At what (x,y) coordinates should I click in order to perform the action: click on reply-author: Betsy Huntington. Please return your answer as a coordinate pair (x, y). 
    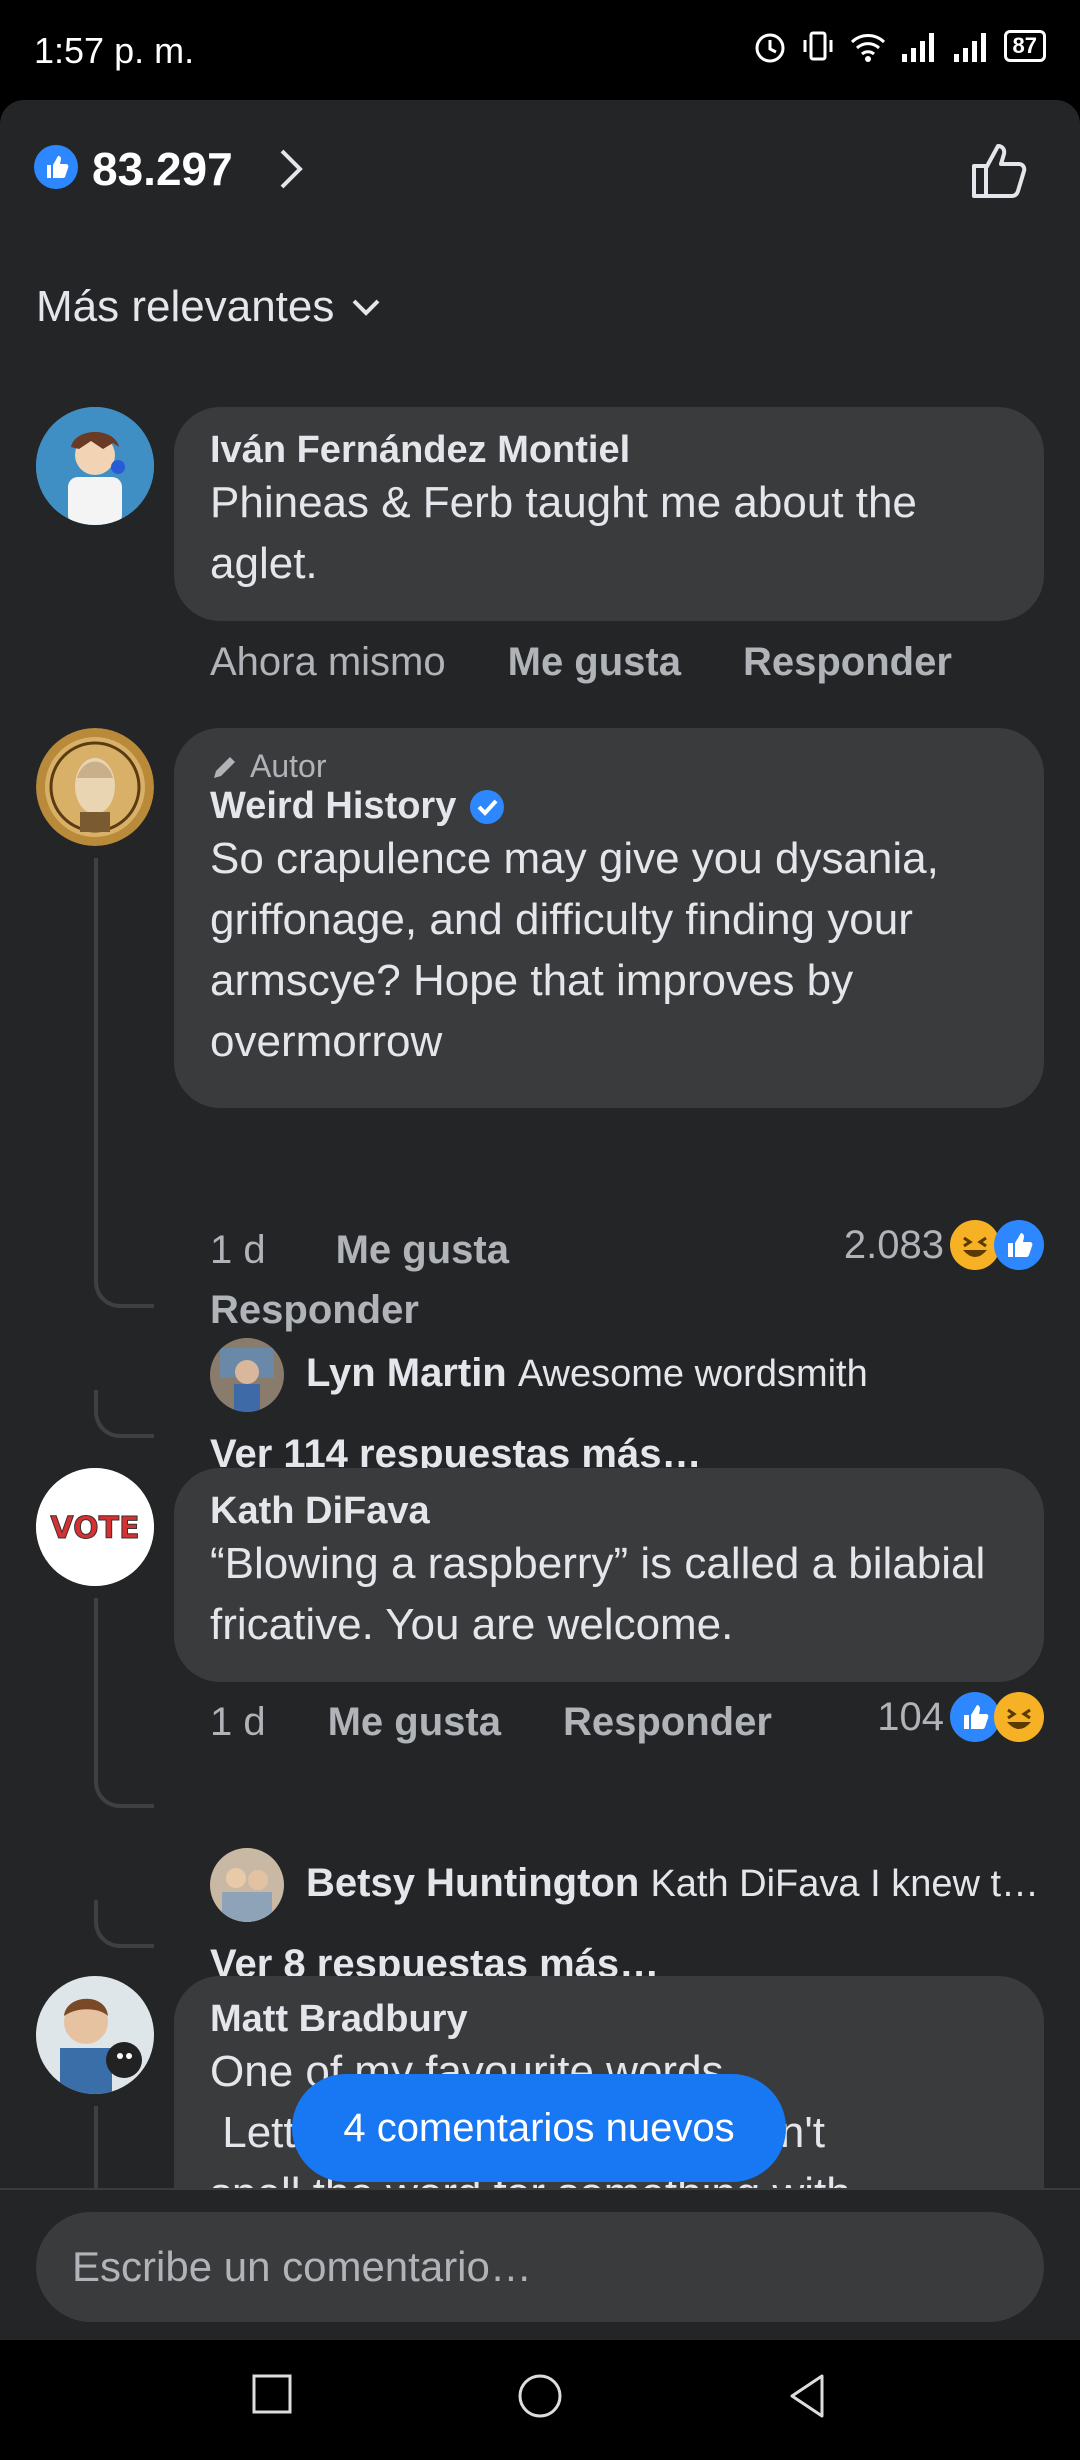
    Looking at the image, I should click on (473, 1883).